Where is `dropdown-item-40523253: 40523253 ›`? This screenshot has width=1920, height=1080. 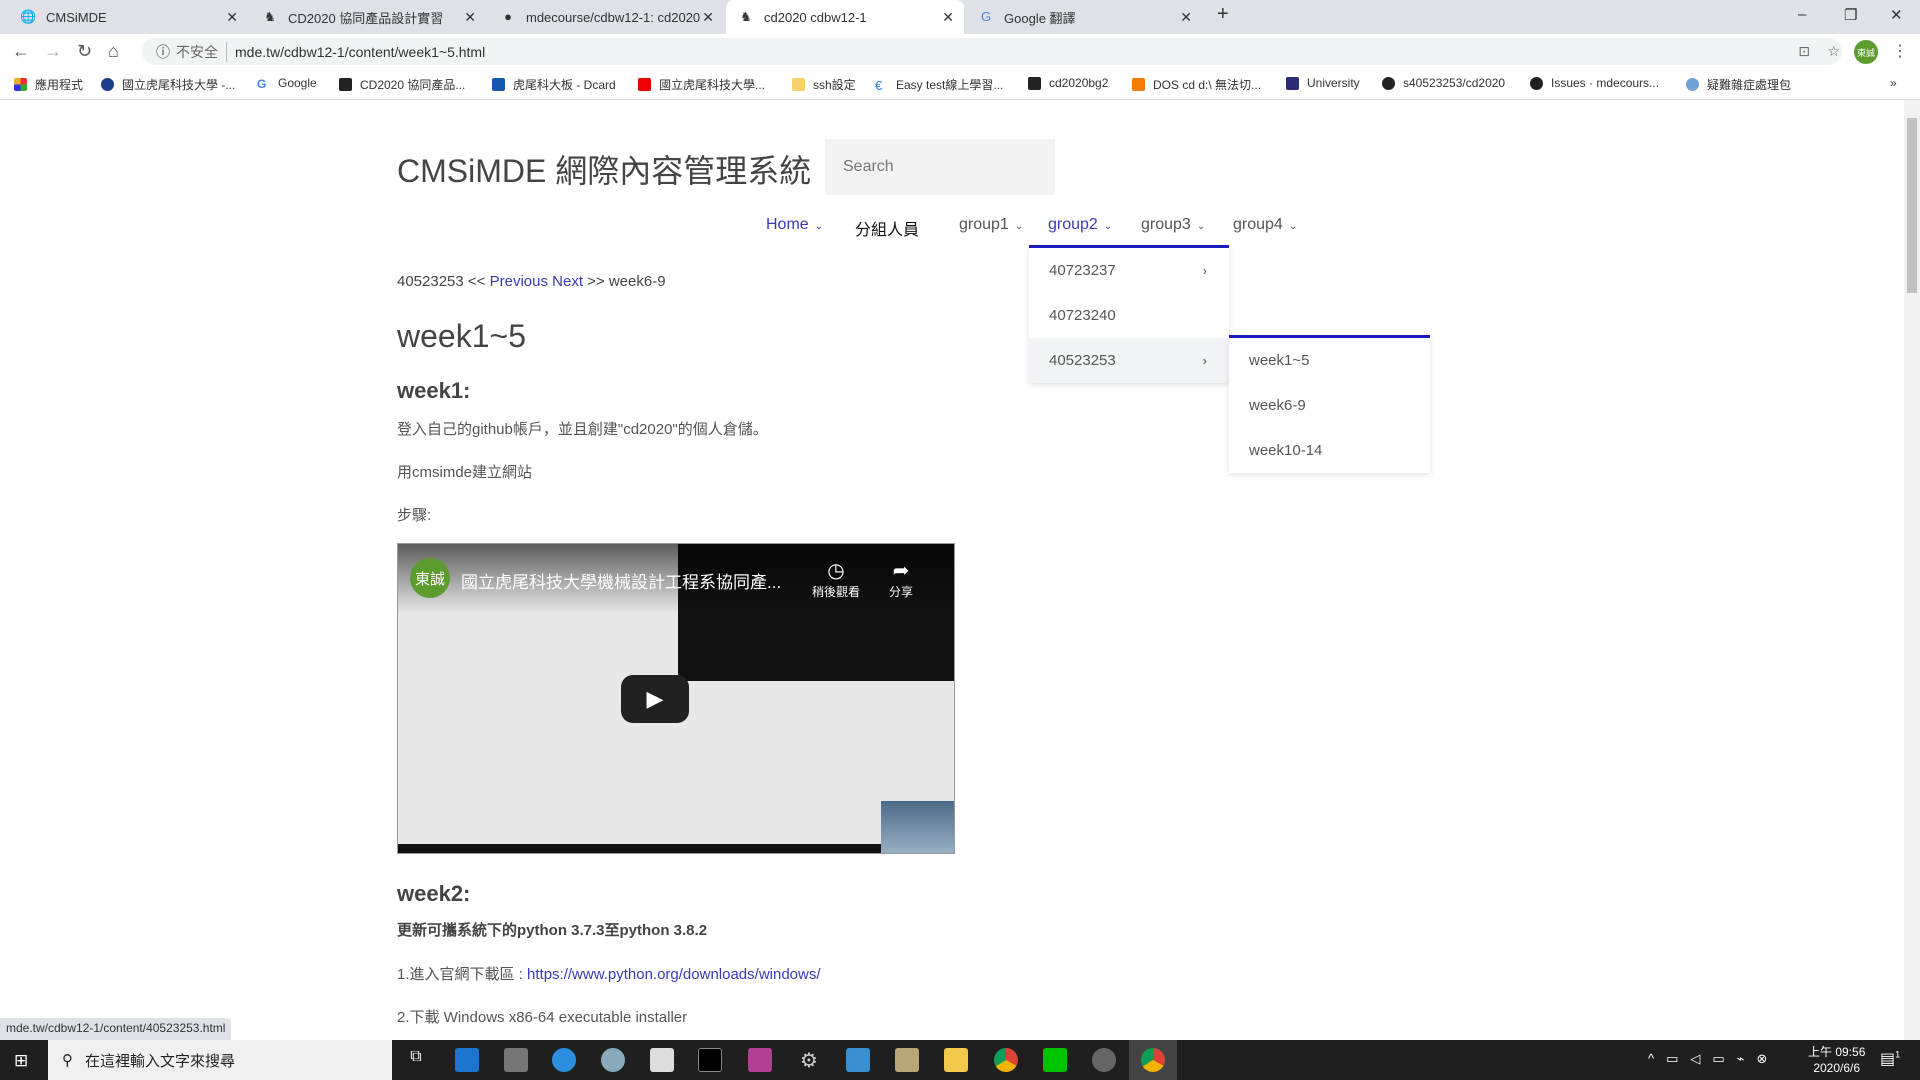 dropdown-item-40523253: 40523253 › is located at coordinates (1129, 360).